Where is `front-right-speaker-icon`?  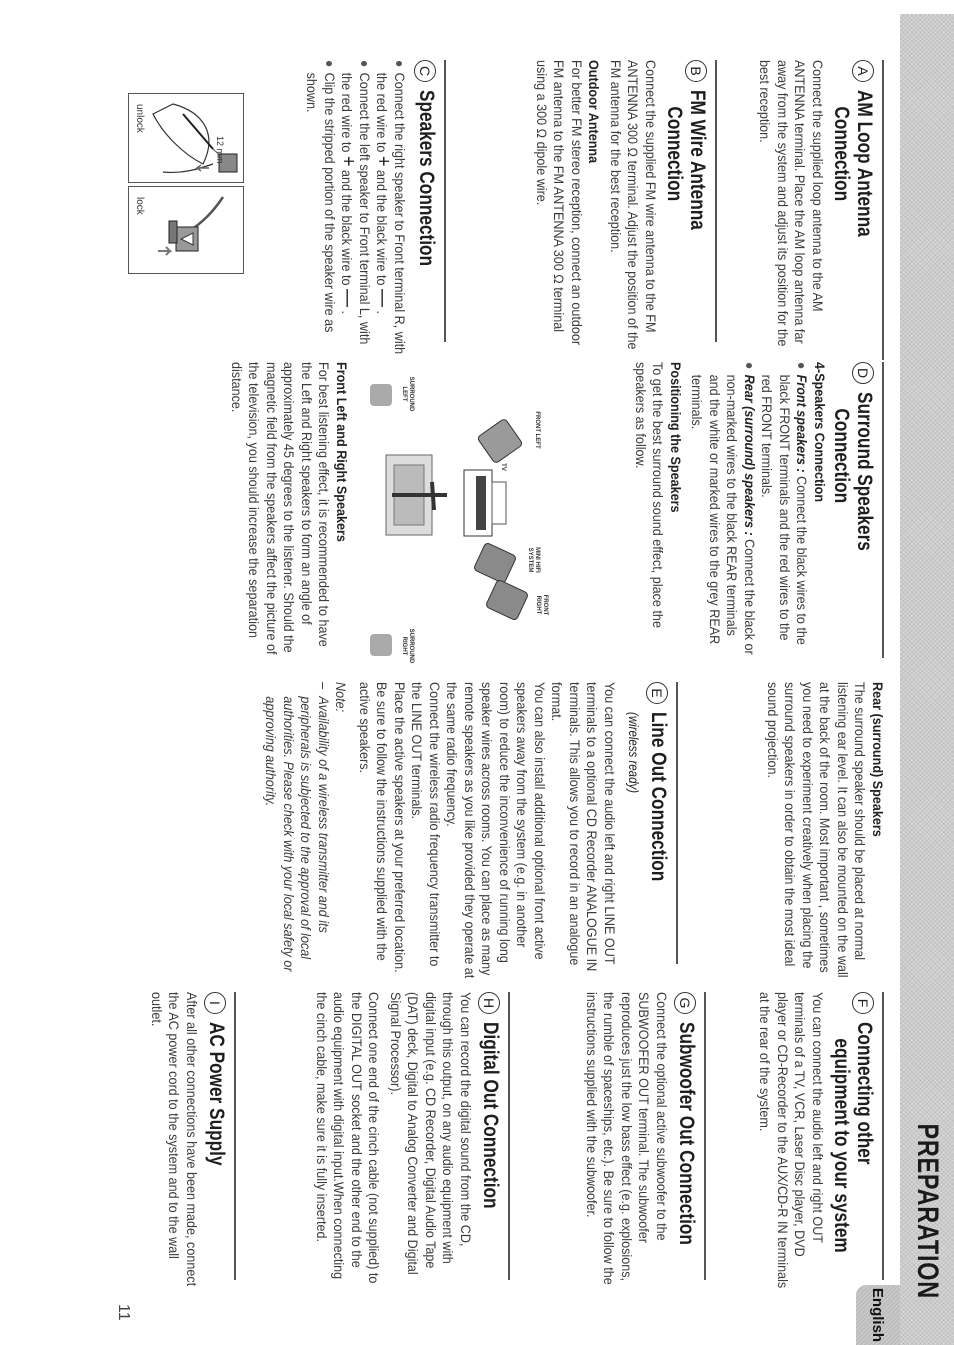
front-right-speaker-icon is located at coordinates (507, 600).